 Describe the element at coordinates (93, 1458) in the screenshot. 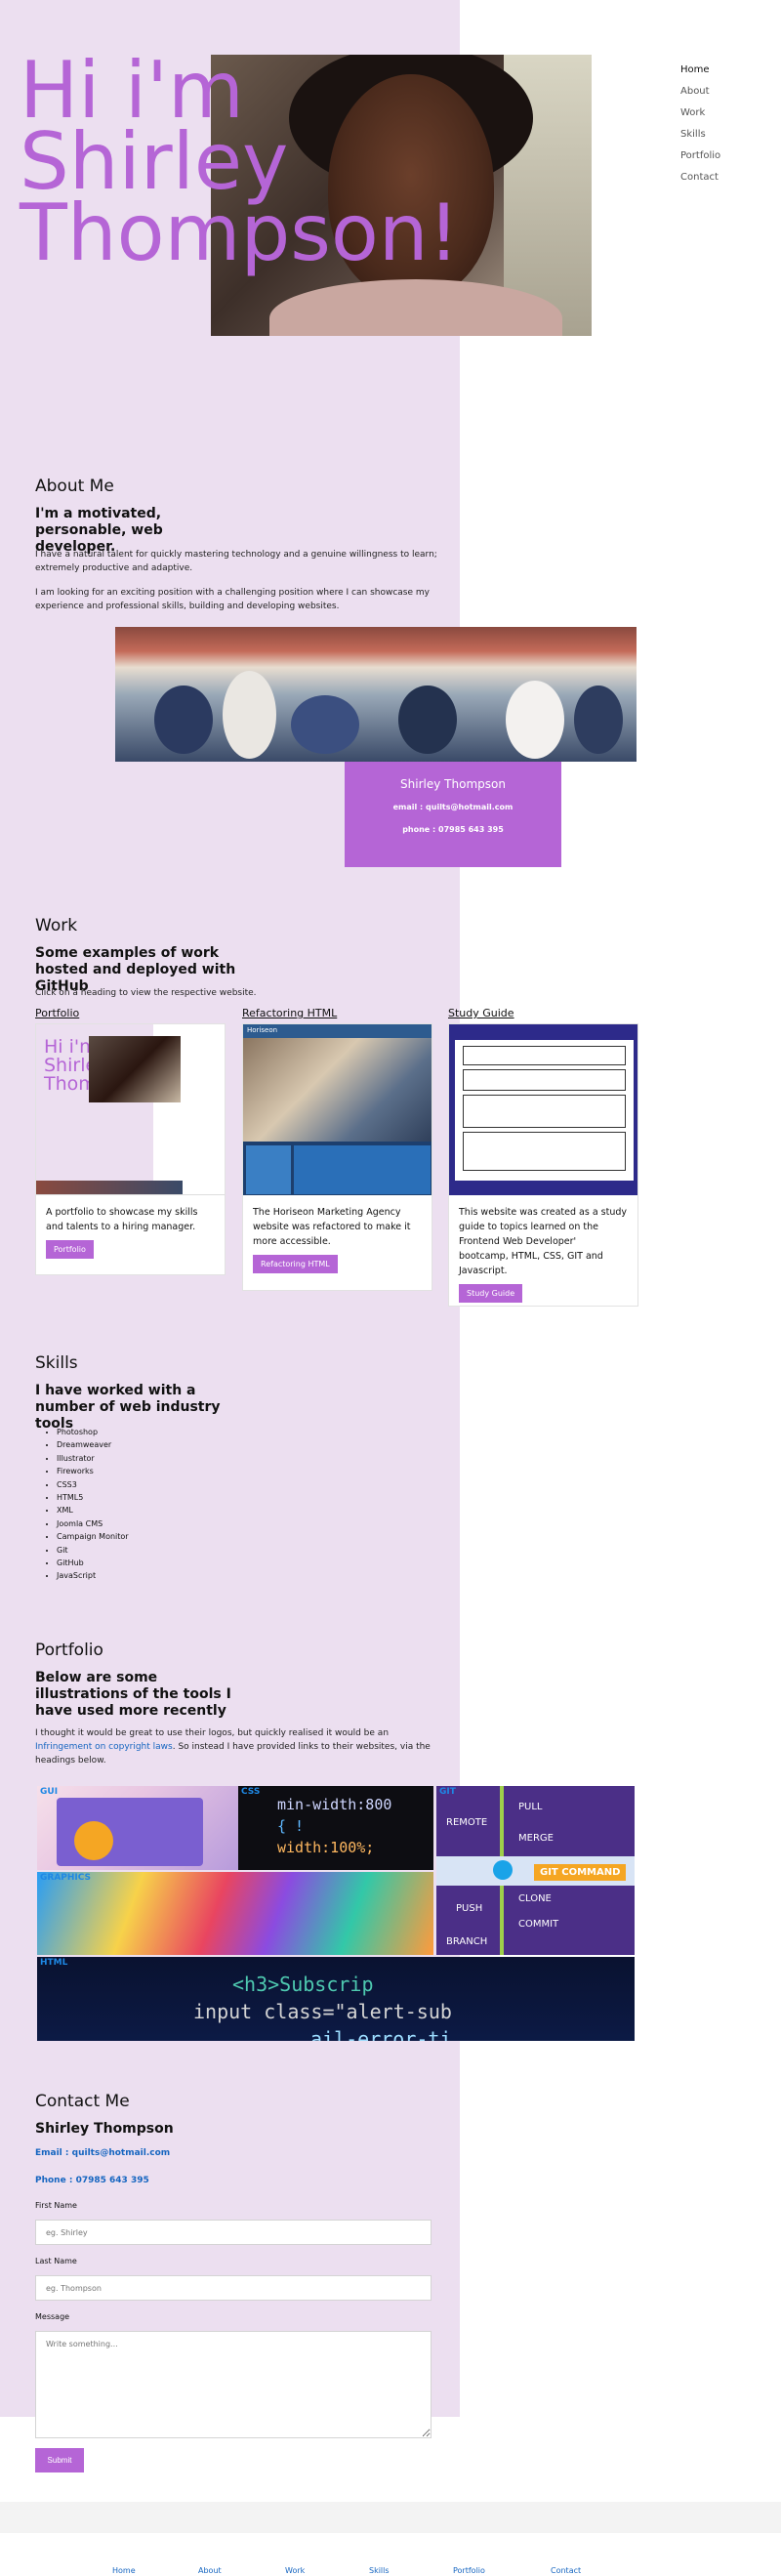

I see `skill-item: Illustrator` at that location.